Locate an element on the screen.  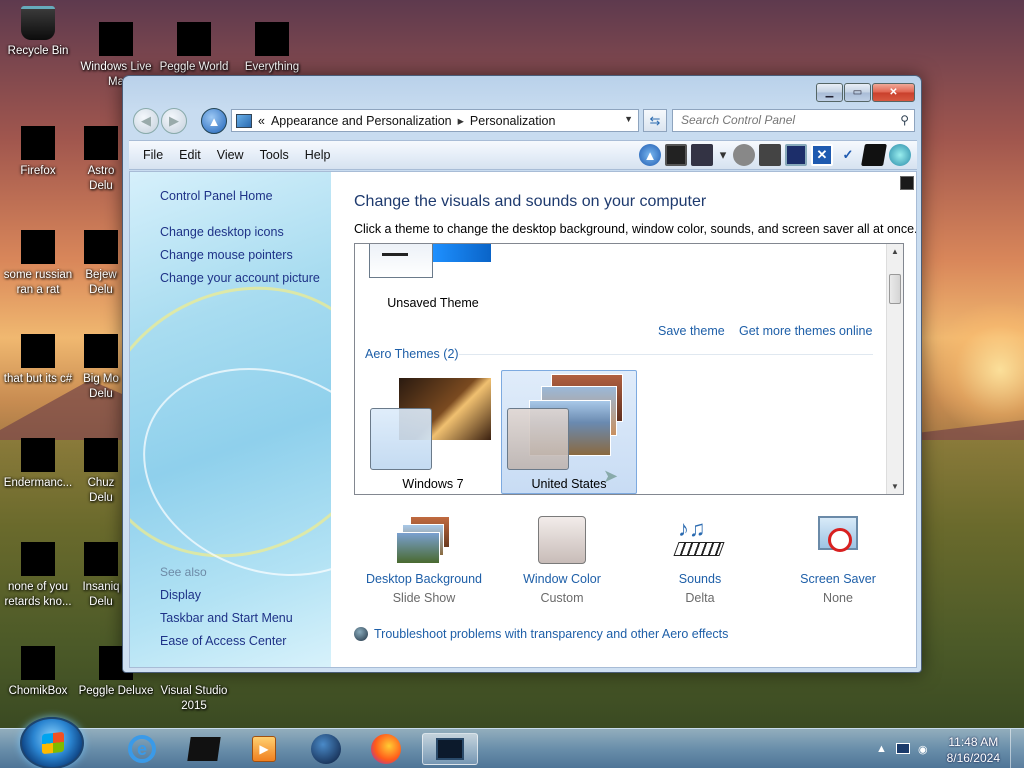
sounds-value: Delta is located at coordinates (700, 598).